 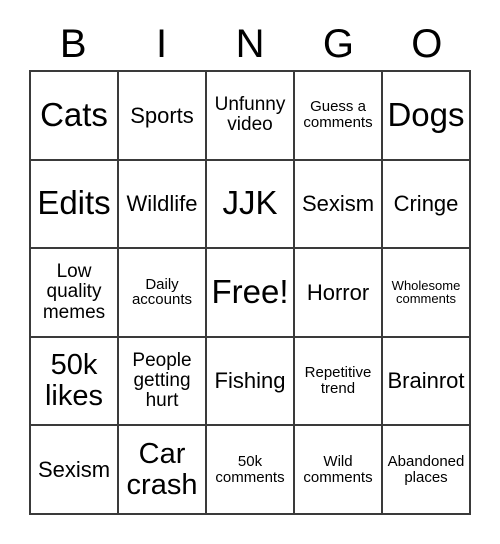 I want to click on bingo-cell-label: Horror, so click(x=338, y=292).